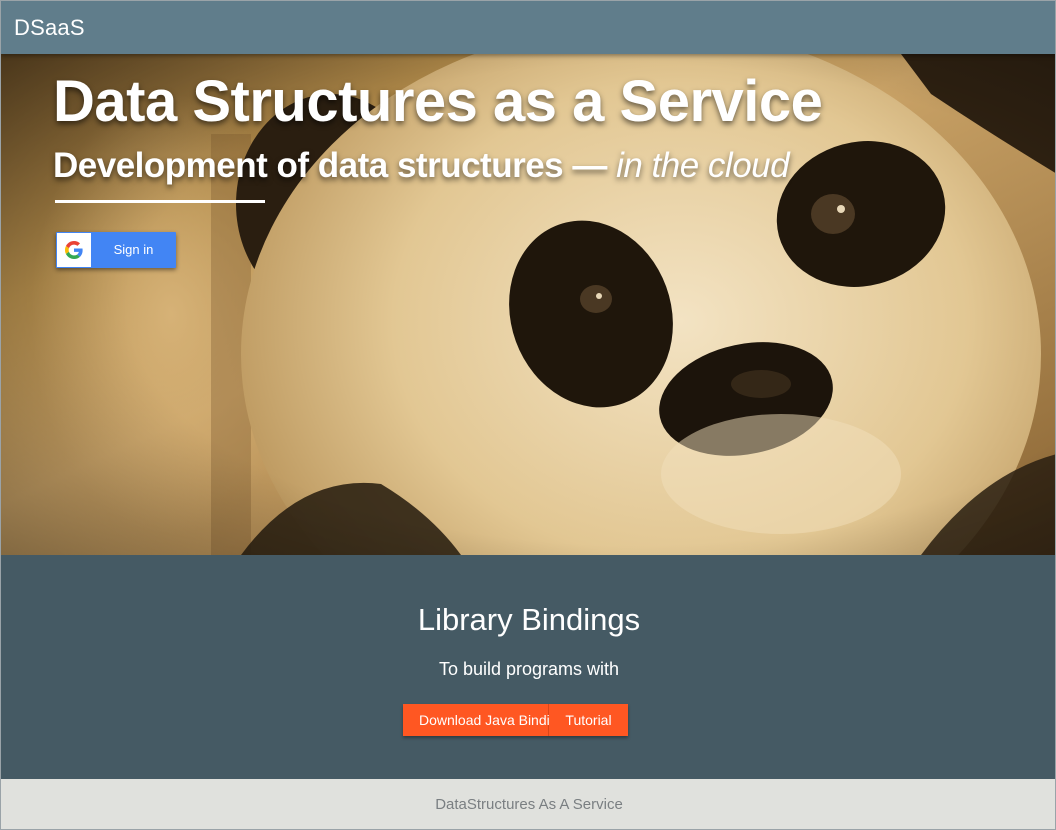 Image resolution: width=1056 pixels, height=830 pixels. I want to click on app-bar: DSaaS, so click(528, 27).